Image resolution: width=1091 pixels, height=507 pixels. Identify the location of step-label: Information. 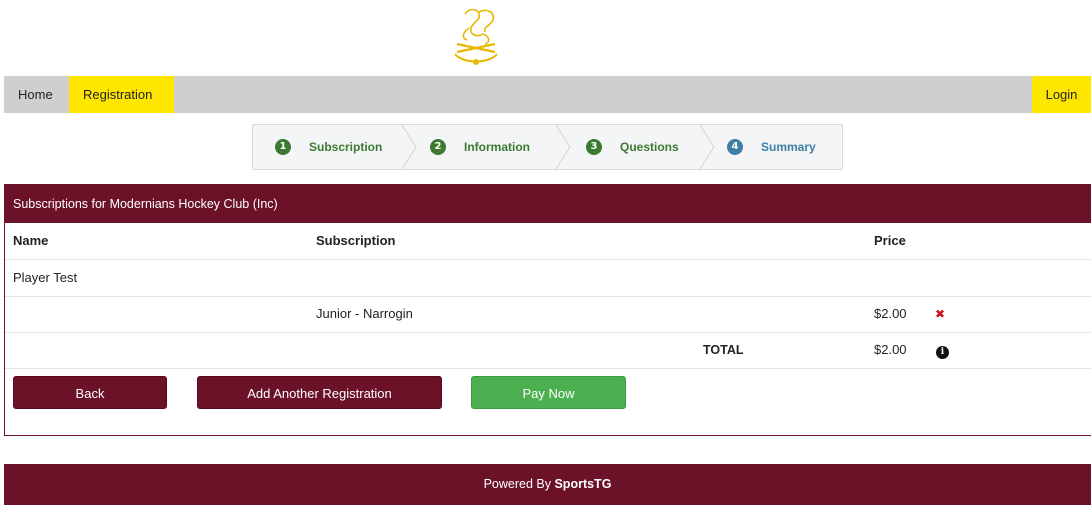
(497, 147).